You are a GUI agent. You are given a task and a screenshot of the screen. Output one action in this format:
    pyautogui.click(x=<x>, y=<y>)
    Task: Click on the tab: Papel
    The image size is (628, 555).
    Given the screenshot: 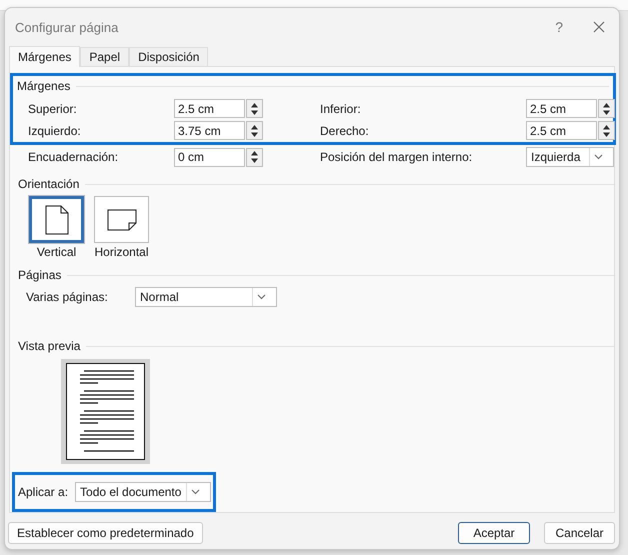 What is the action you would take?
    pyautogui.click(x=105, y=56)
    